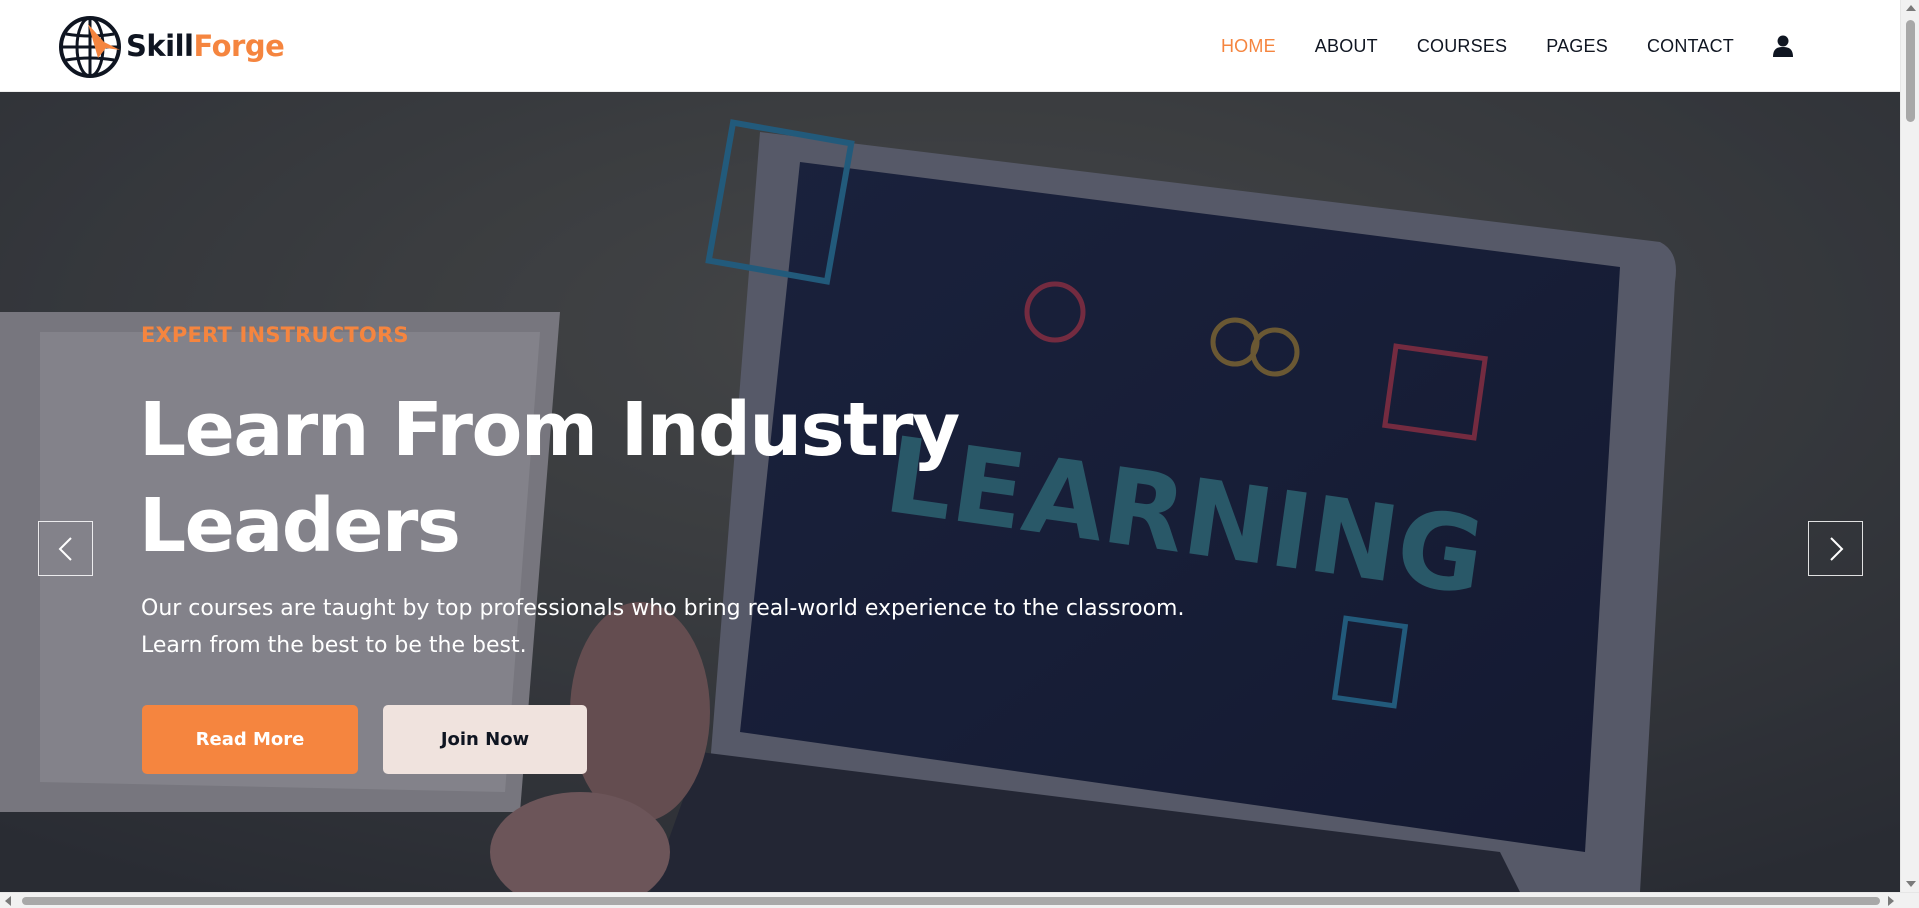  I want to click on main-nav: HOME ABOUT COURSES PAGES CONTACT, so click(1488, 46).